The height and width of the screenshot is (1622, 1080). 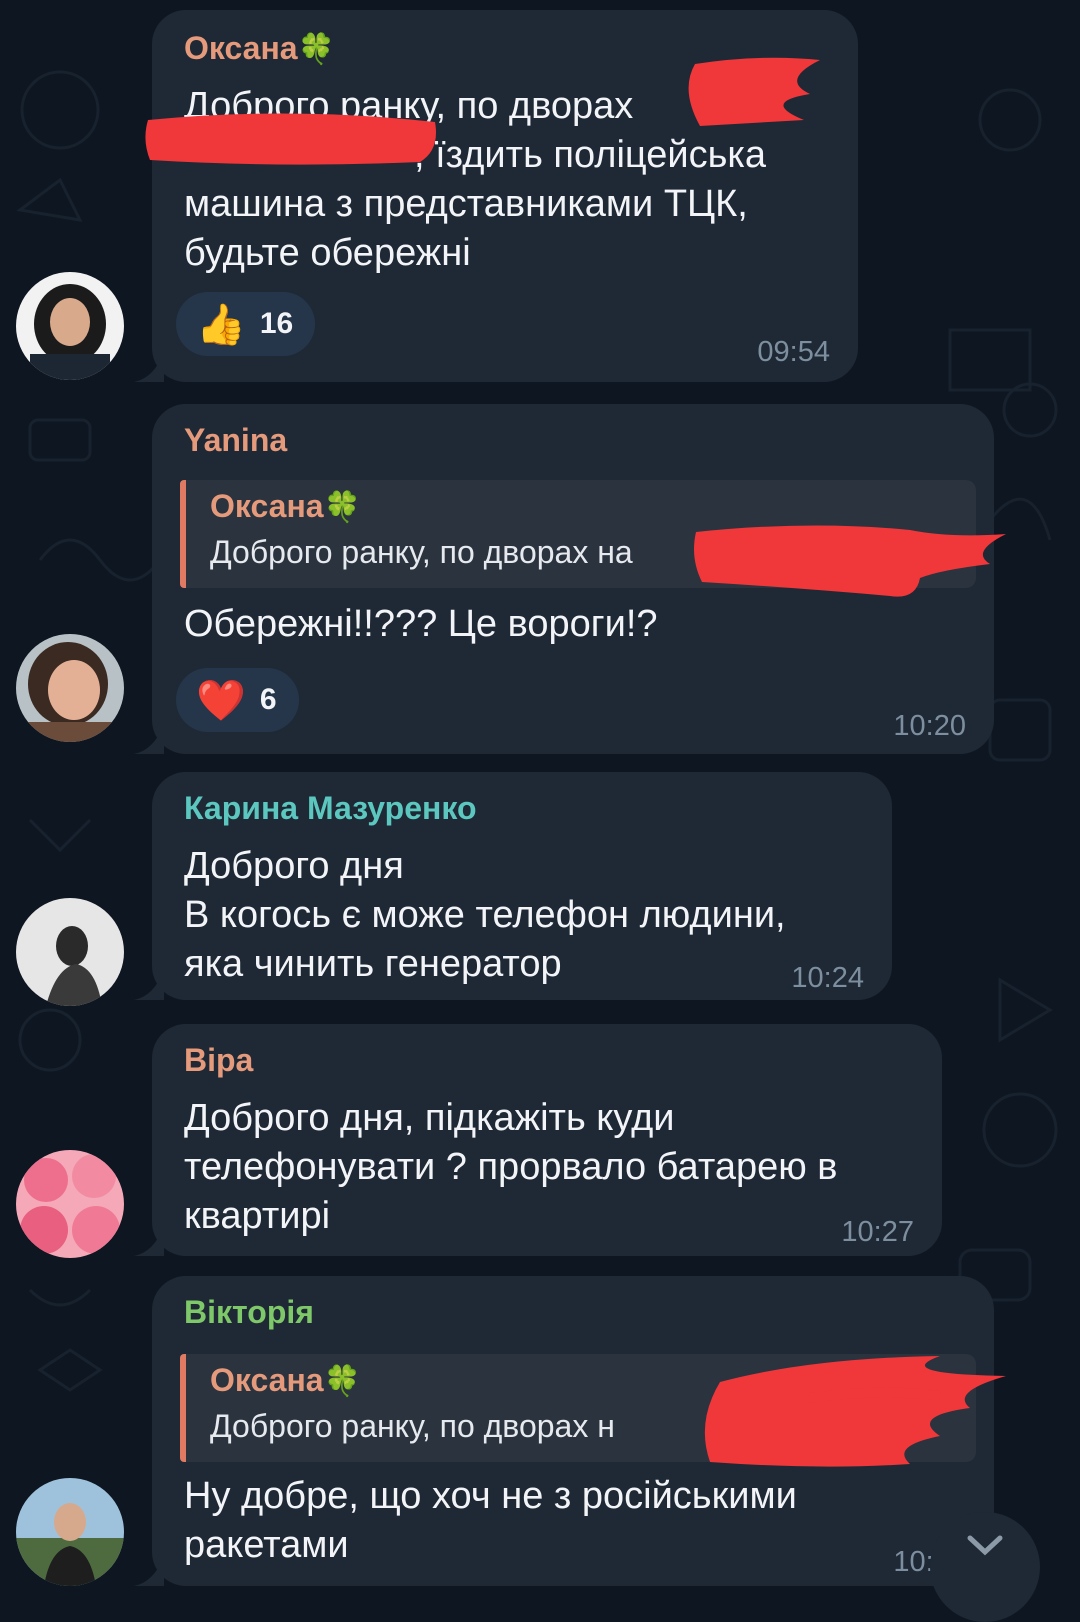 I want to click on text-line: будьте обережні, so click(x=327, y=253).